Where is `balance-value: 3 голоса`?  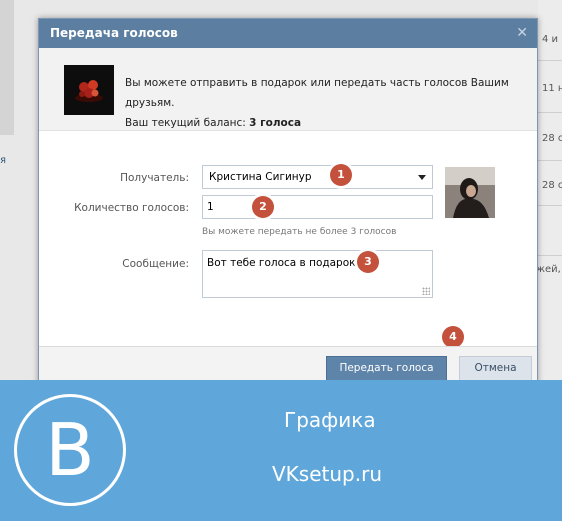 balance-value: 3 голоса is located at coordinates (275, 123).